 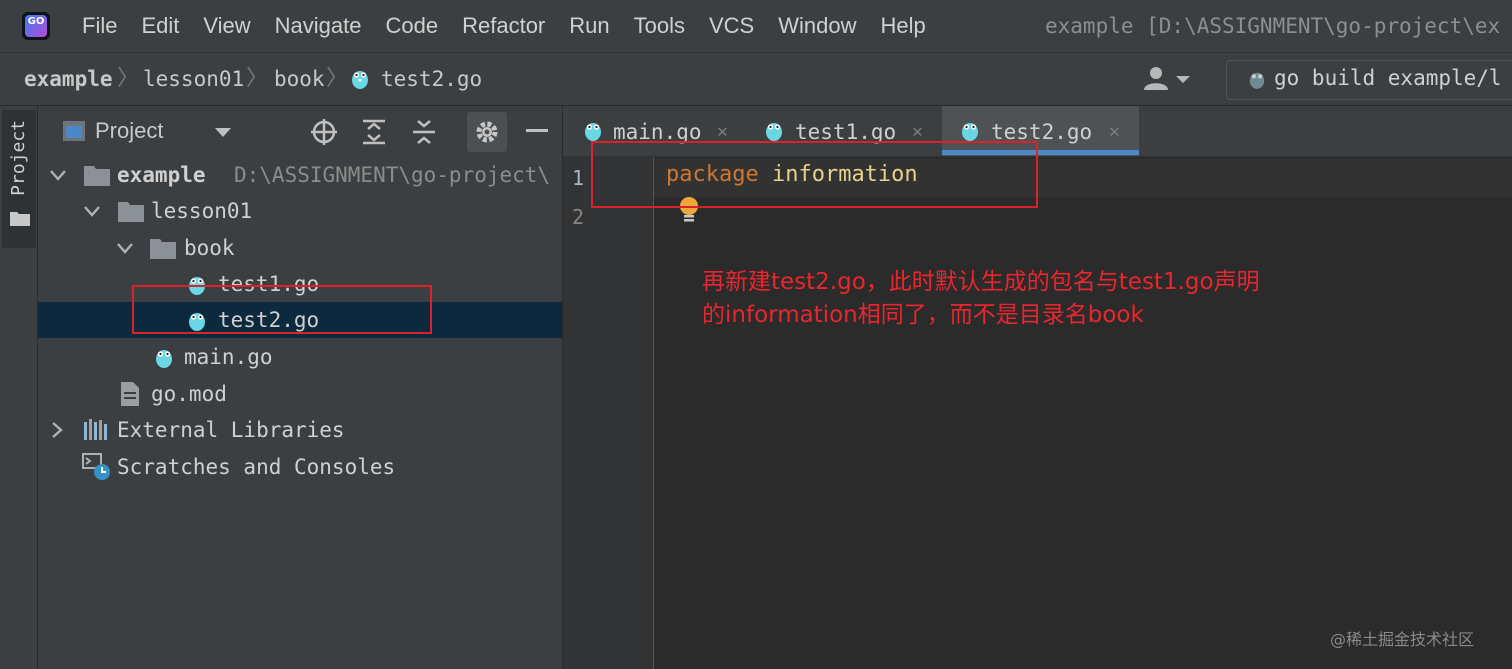 I want to click on run-configuration-label: go build example/l, so click(x=1388, y=78).